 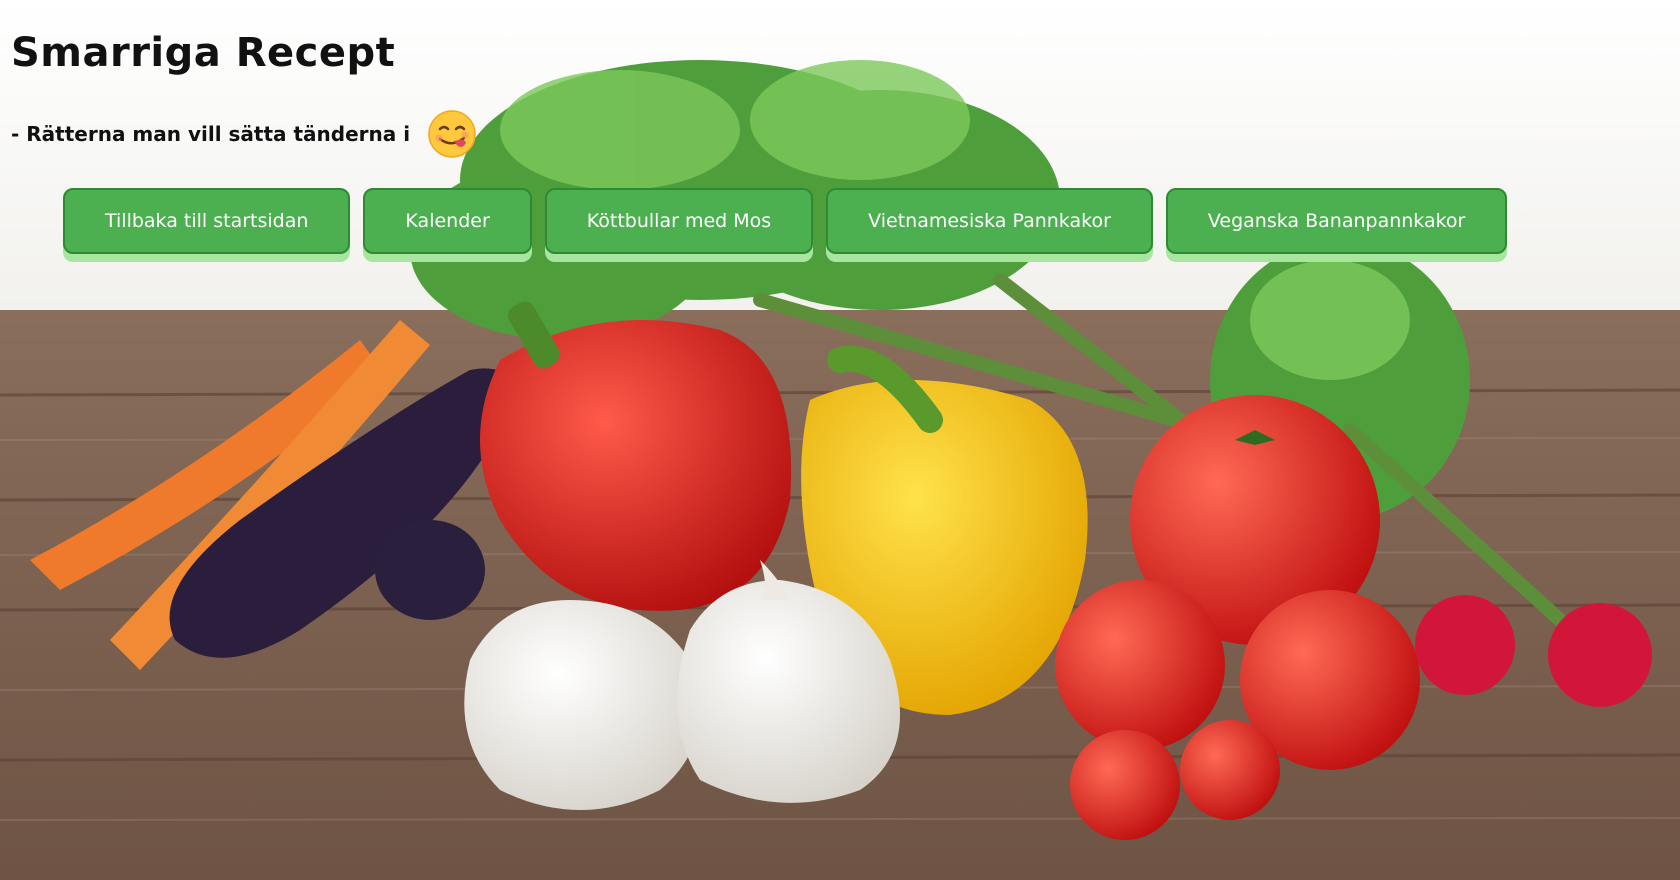 What do you see at coordinates (1336, 221) in the screenshot?
I see `nav-button-vegan-banana-pancakes: Veganska Bananpannkakor` at bounding box center [1336, 221].